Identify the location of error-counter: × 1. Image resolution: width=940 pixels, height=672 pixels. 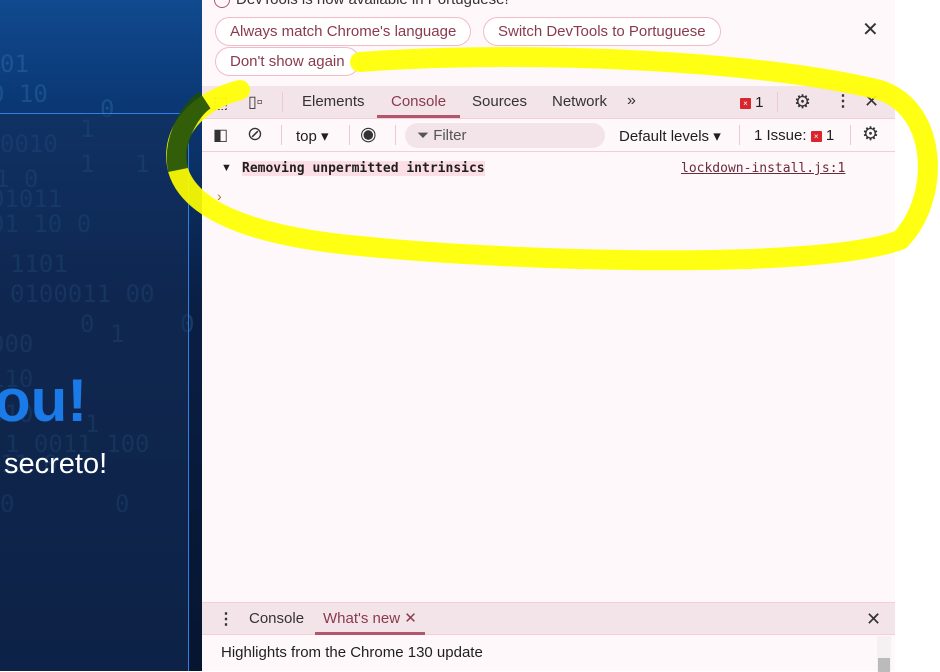
(752, 102).